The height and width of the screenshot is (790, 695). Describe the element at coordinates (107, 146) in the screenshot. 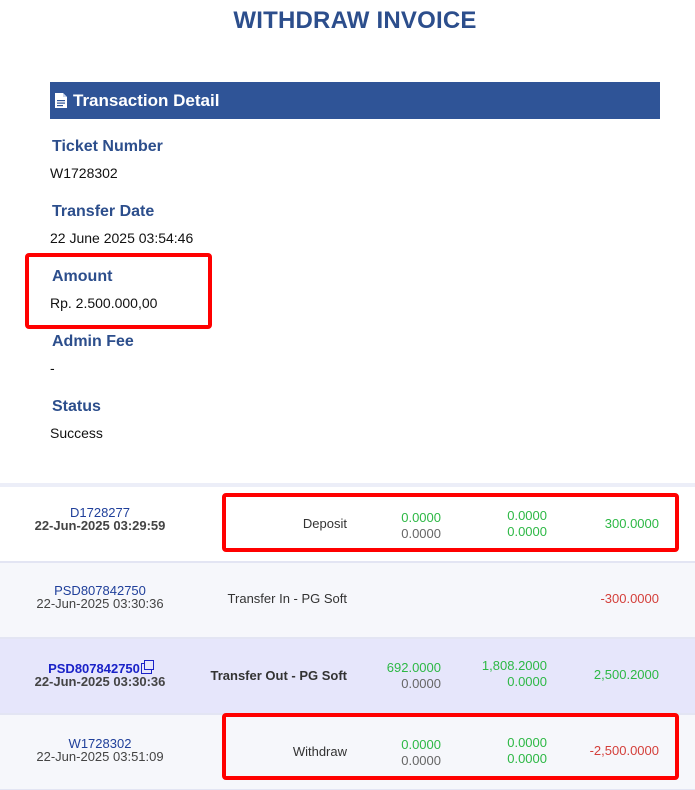

I see `ticket-number-label: Ticket Number` at that location.